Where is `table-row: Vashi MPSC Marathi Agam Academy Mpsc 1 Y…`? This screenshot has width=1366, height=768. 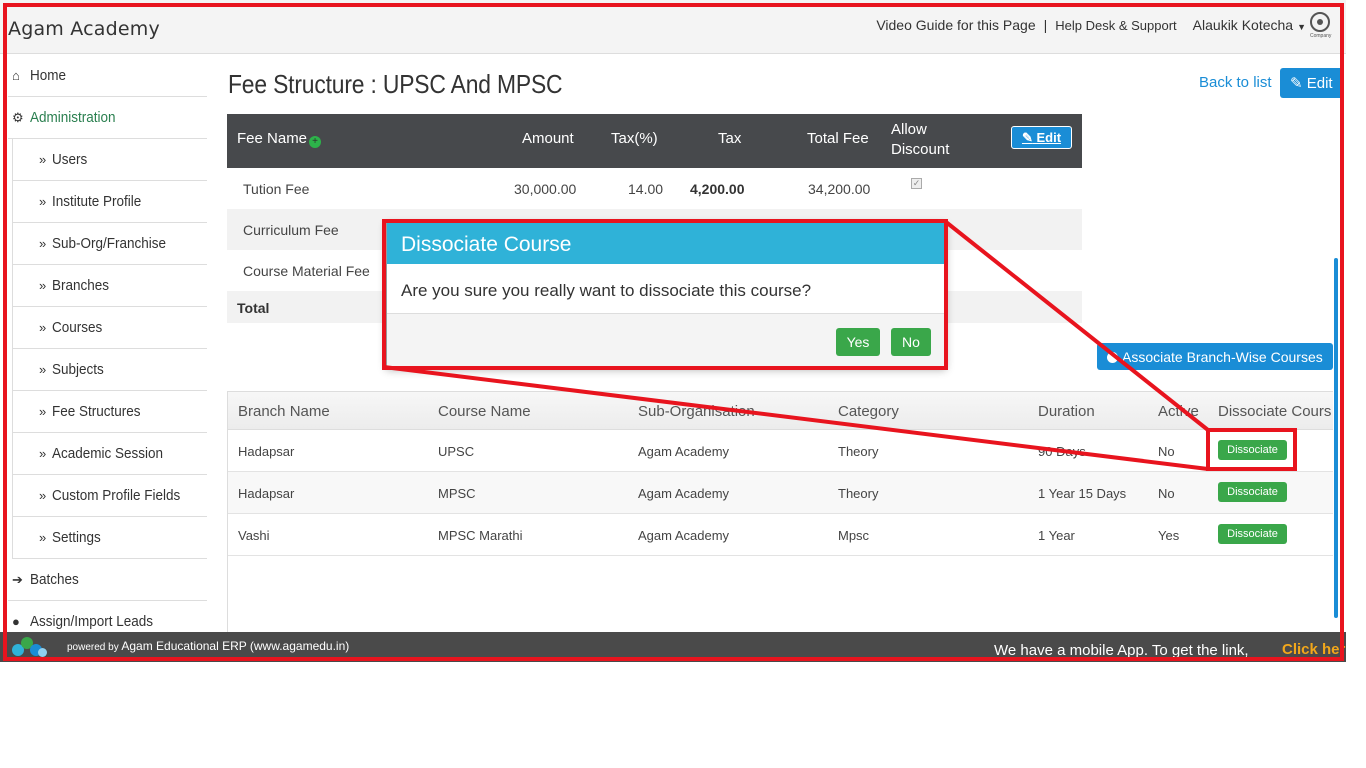
table-row: Vashi MPSC Marathi Agam Academy Mpsc 1 Y… is located at coordinates (780, 535).